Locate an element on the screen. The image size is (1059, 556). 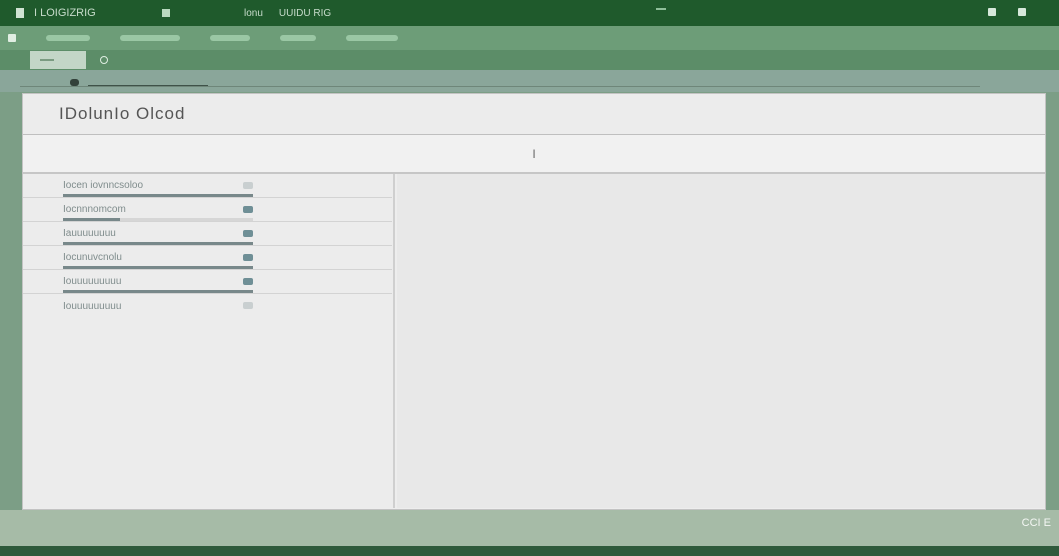
app-menu-icon is located at coordinates (166, 13).